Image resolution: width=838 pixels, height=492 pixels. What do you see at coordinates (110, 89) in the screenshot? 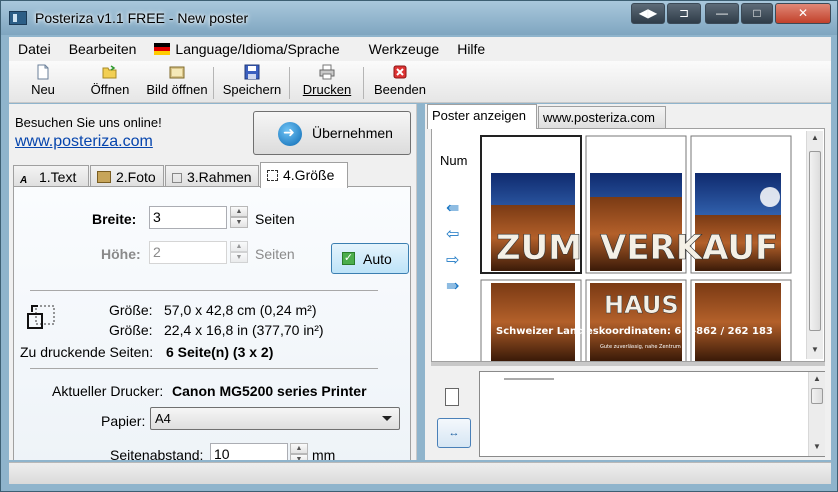
I see `open-button-label: Öffnen` at bounding box center [110, 89].